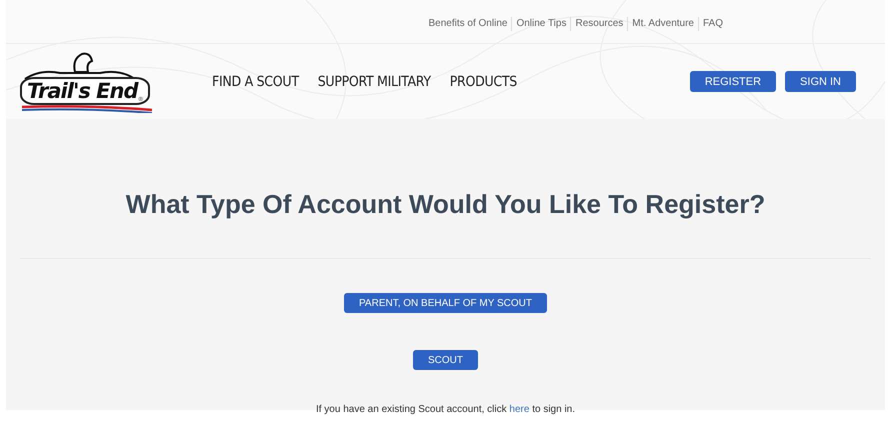  Describe the element at coordinates (733, 81) in the screenshot. I see `register-button: REGISTER` at that location.